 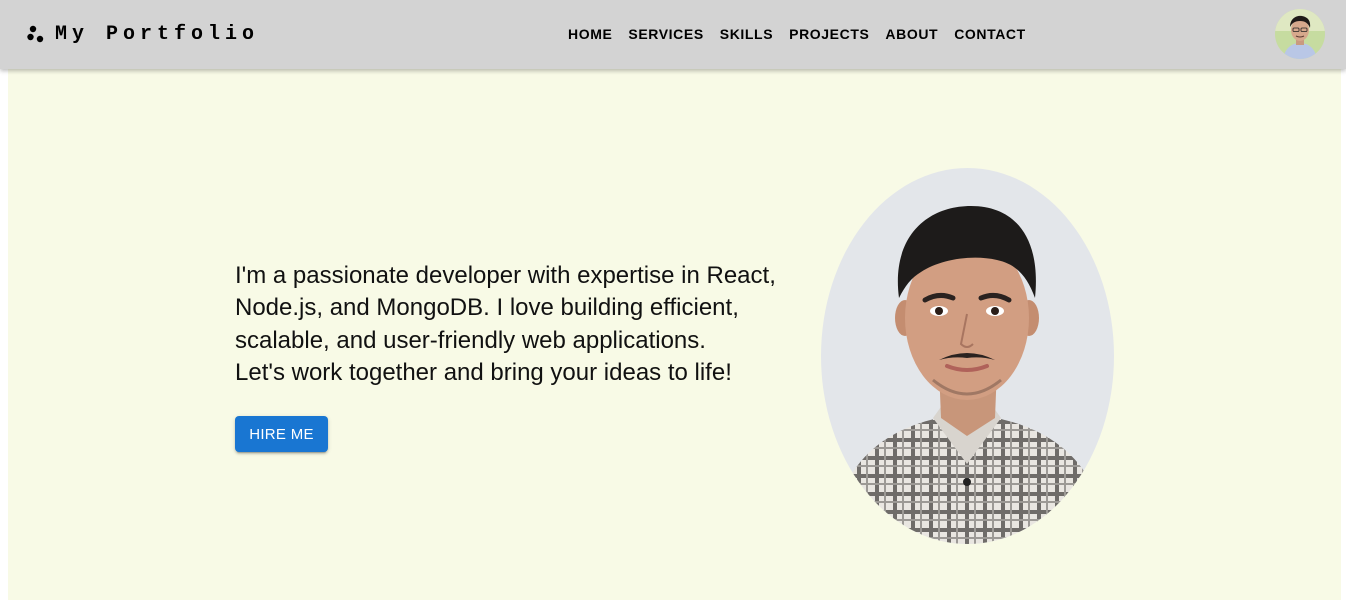 What do you see at coordinates (35, 34) in the screenshot?
I see `three-dots-icon` at bounding box center [35, 34].